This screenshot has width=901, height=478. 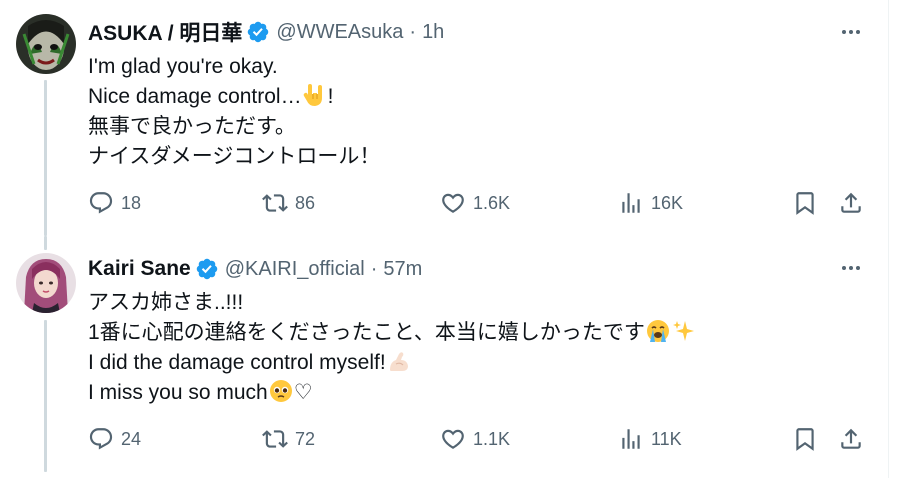 I want to click on like-button: 1.1K, so click(x=475, y=439).